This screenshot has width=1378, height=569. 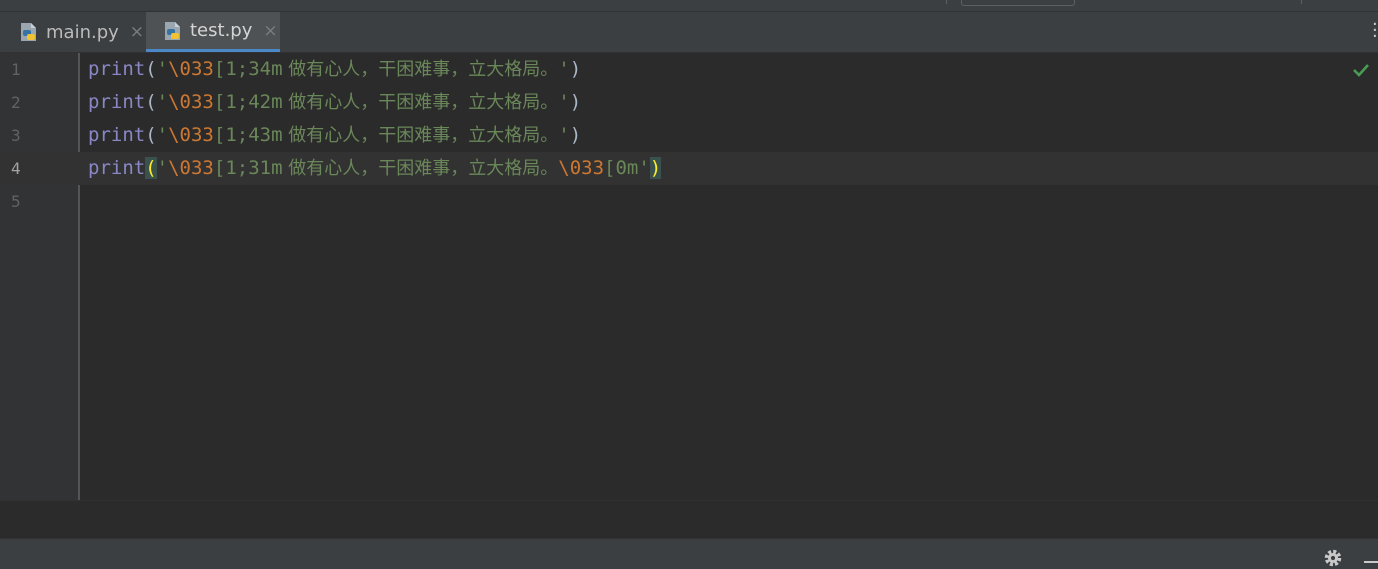 I want to click on toolbar-control, so click(x=1018, y=3).